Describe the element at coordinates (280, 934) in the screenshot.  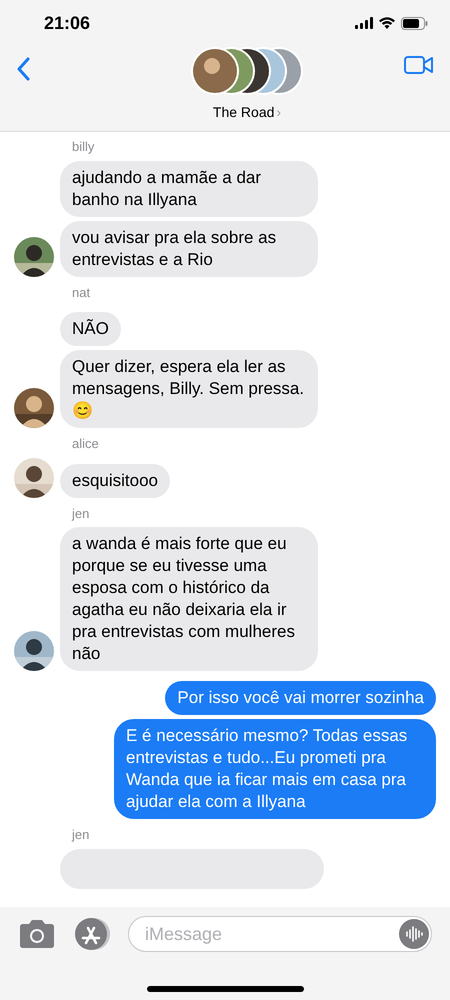
I see `message-field: iMessage` at that location.